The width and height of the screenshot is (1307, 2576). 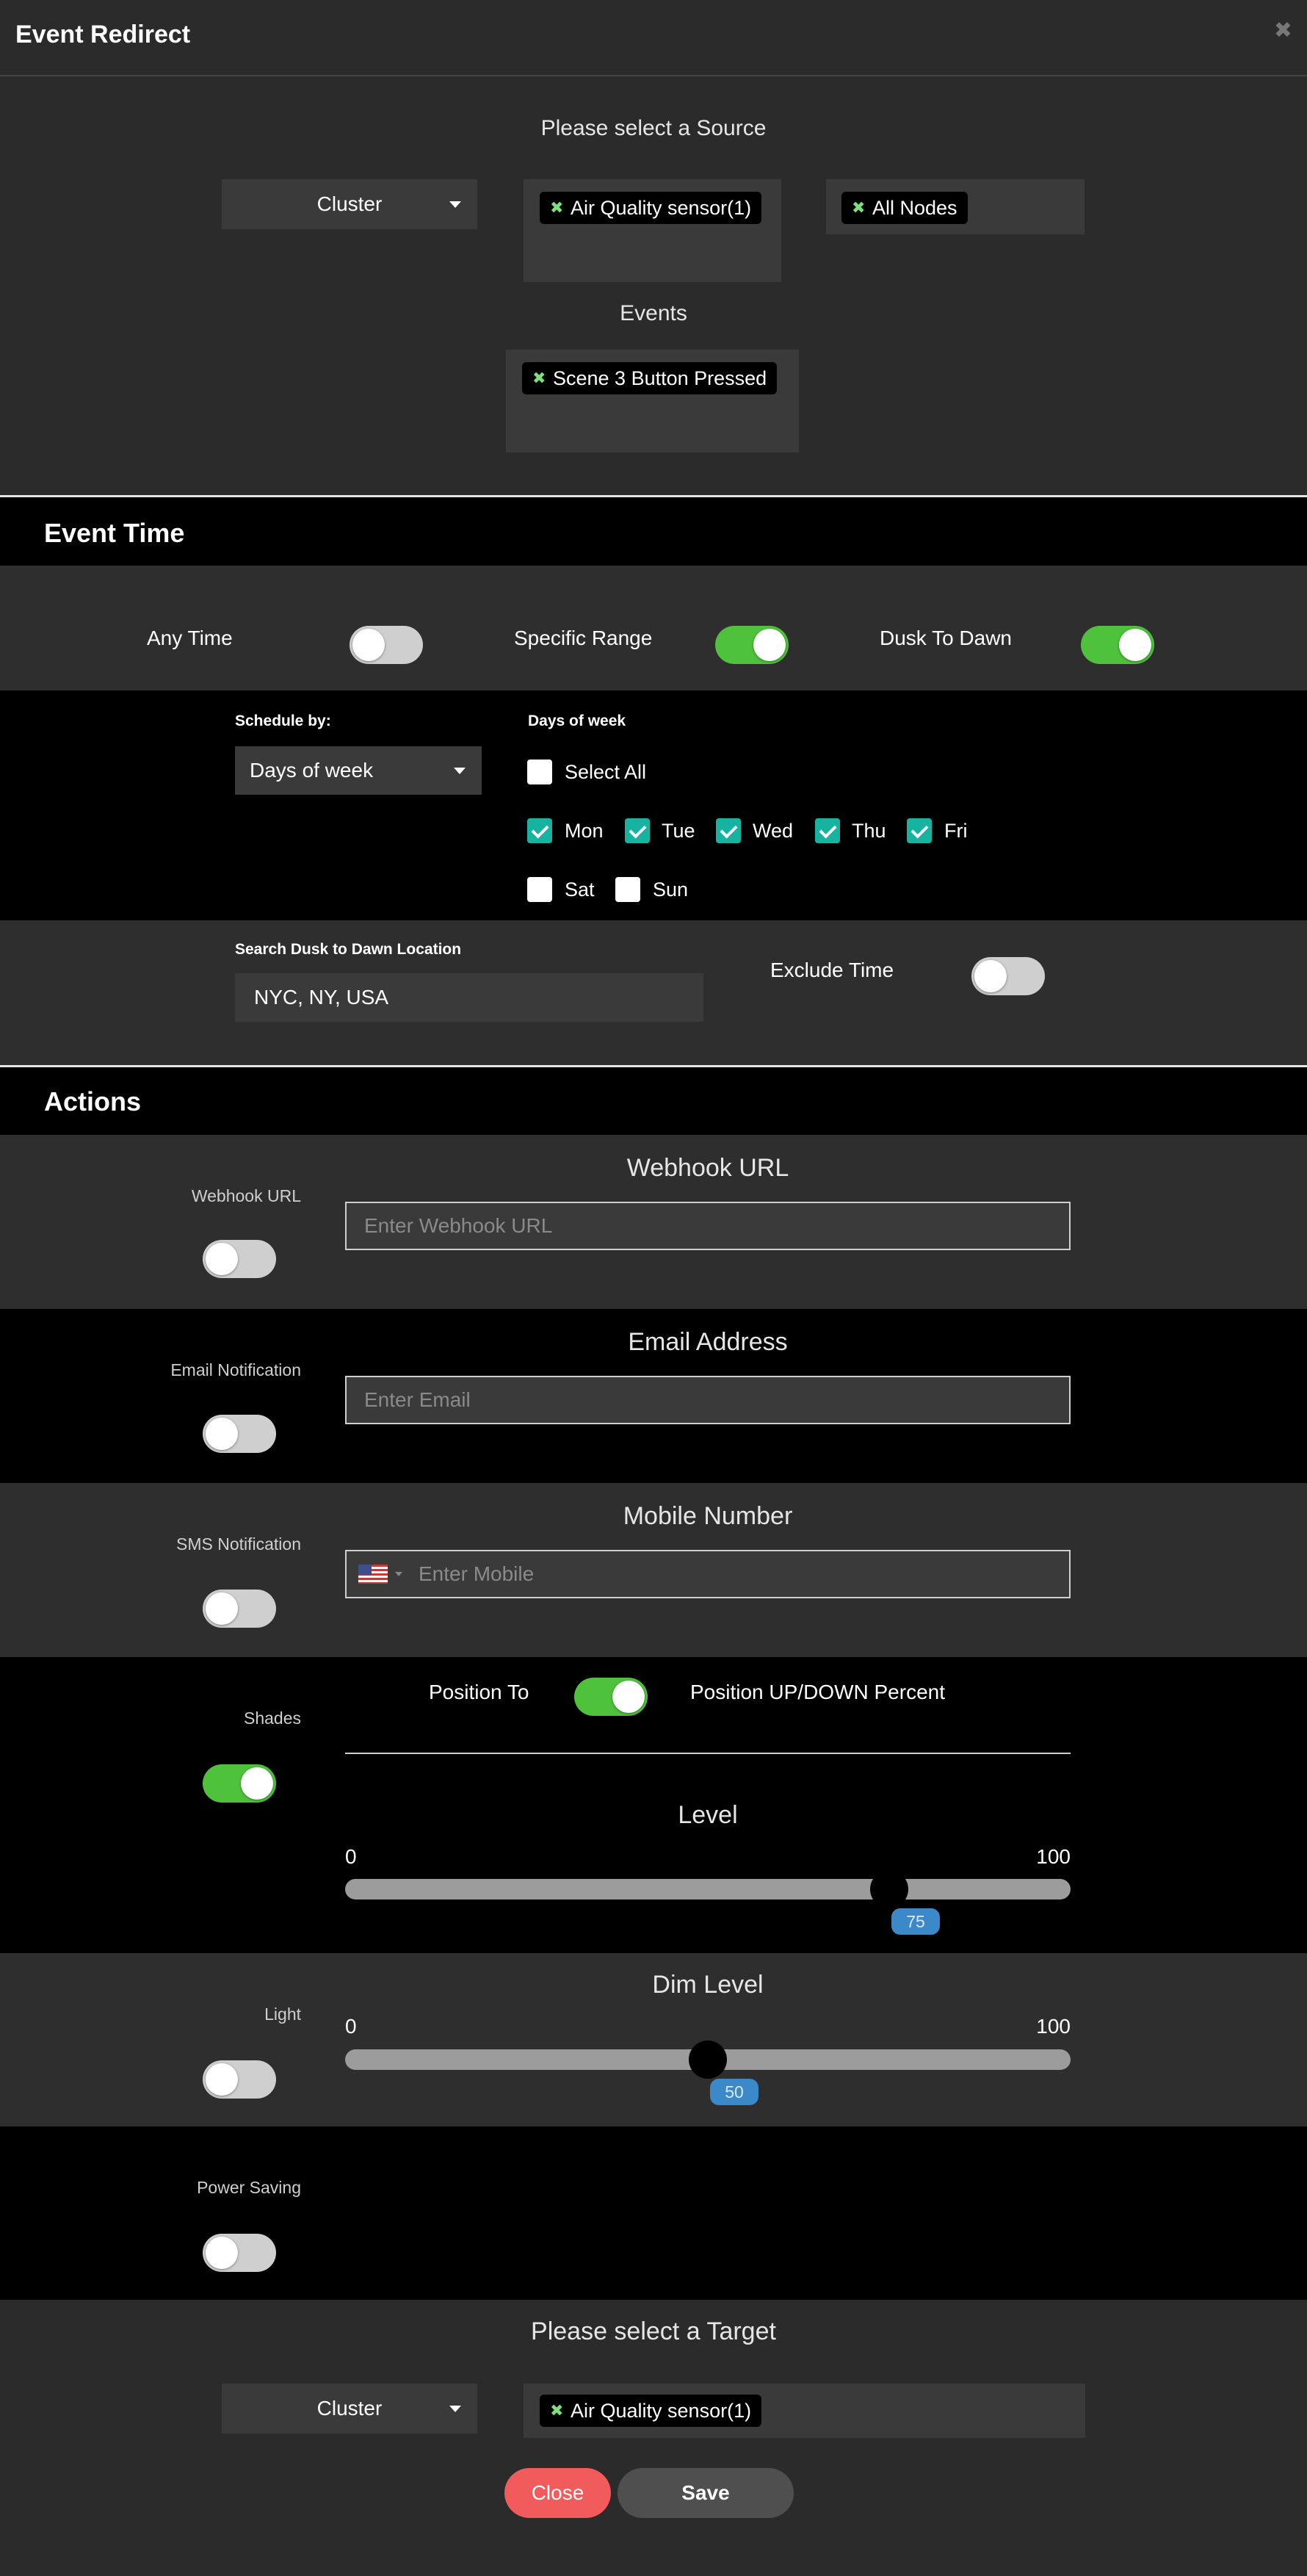 What do you see at coordinates (539, 890) in the screenshot?
I see `day-checkbox-sat` at bounding box center [539, 890].